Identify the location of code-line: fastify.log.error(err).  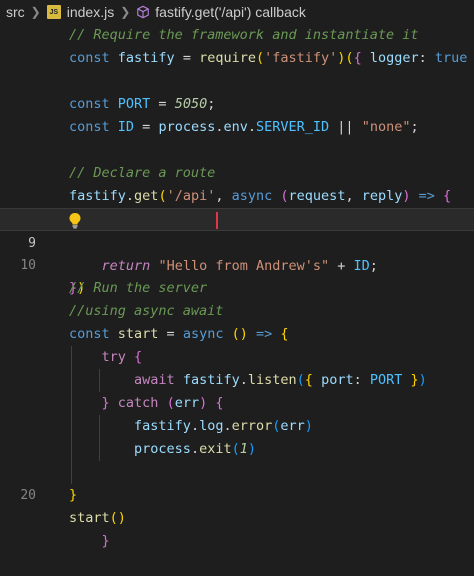
(237, 426).